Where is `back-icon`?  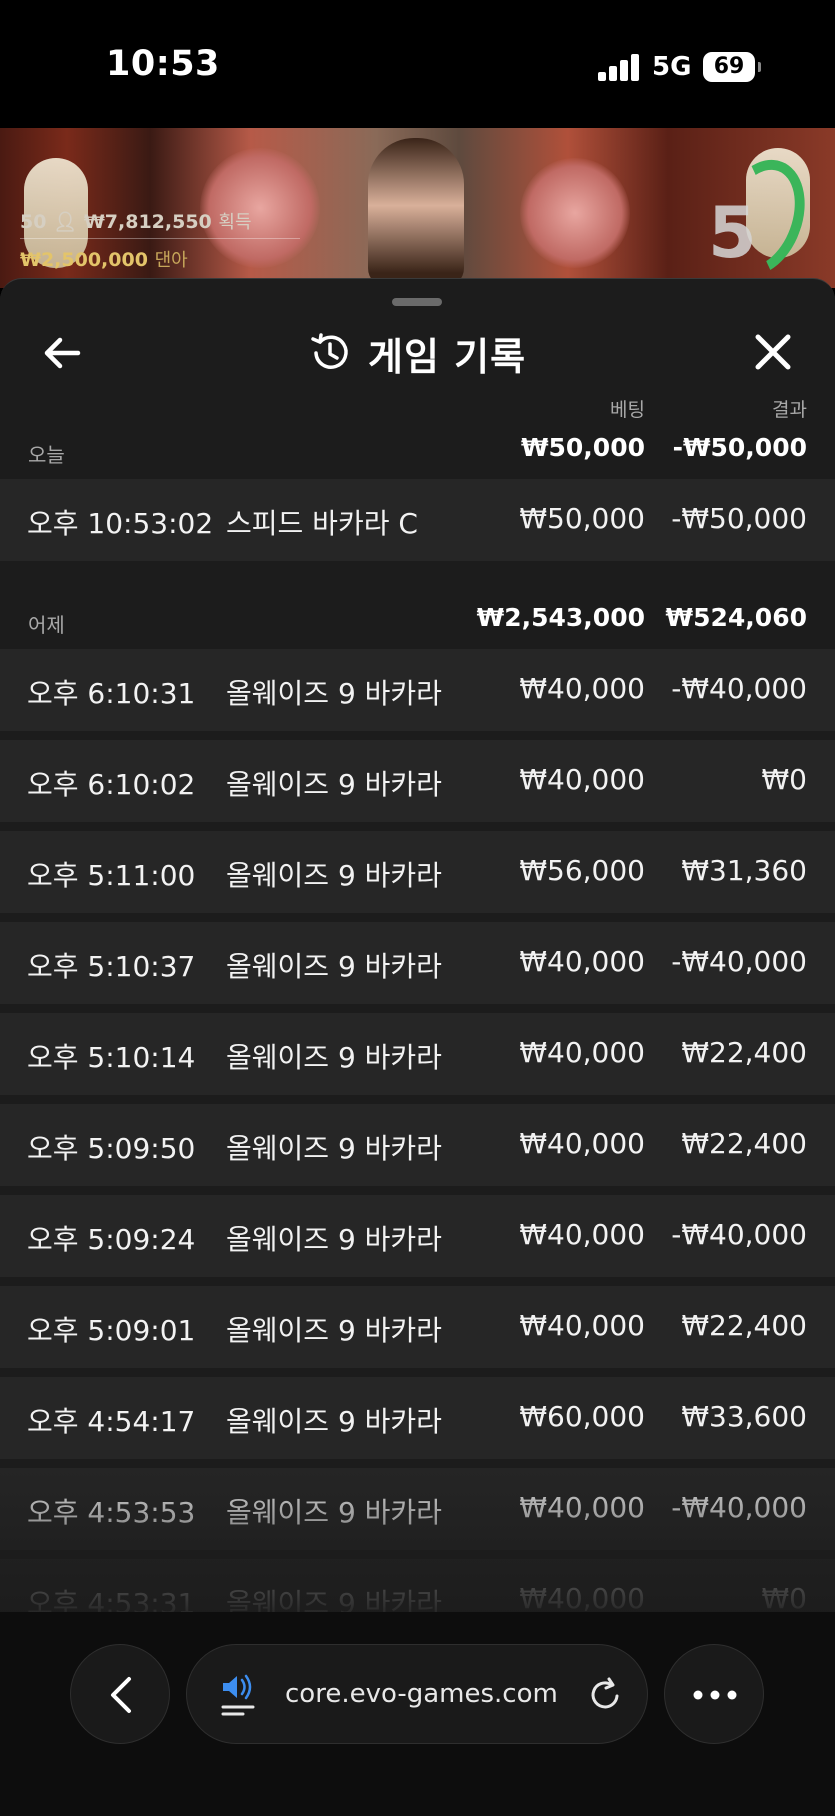 back-icon is located at coordinates (121, 1695).